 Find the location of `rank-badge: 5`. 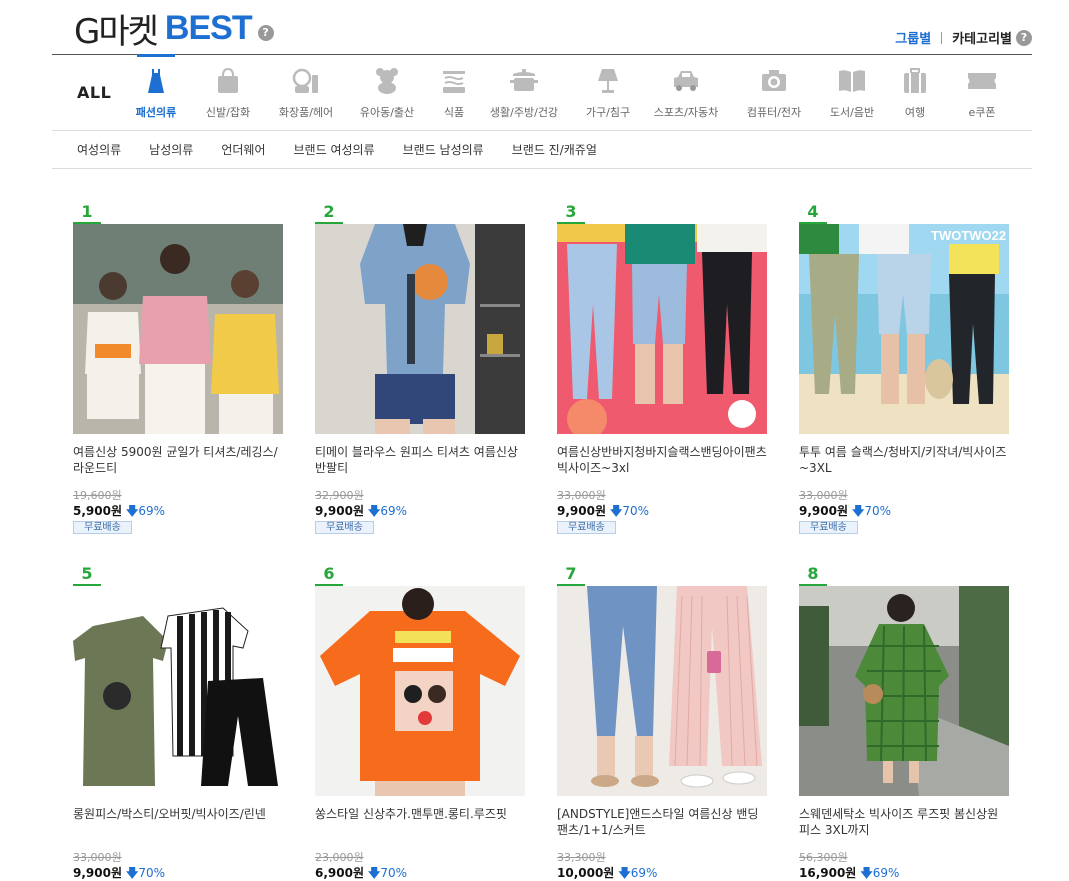

rank-badge: 5 is located at coordinates (87, 575).